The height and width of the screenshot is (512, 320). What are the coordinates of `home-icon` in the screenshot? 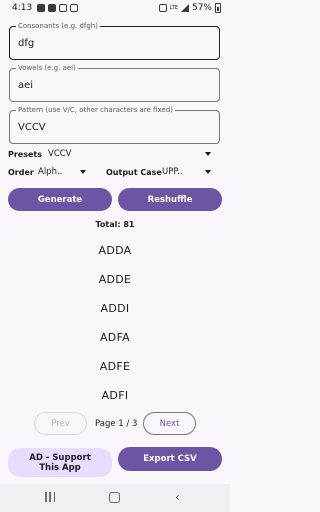 It's located at (114, 497).